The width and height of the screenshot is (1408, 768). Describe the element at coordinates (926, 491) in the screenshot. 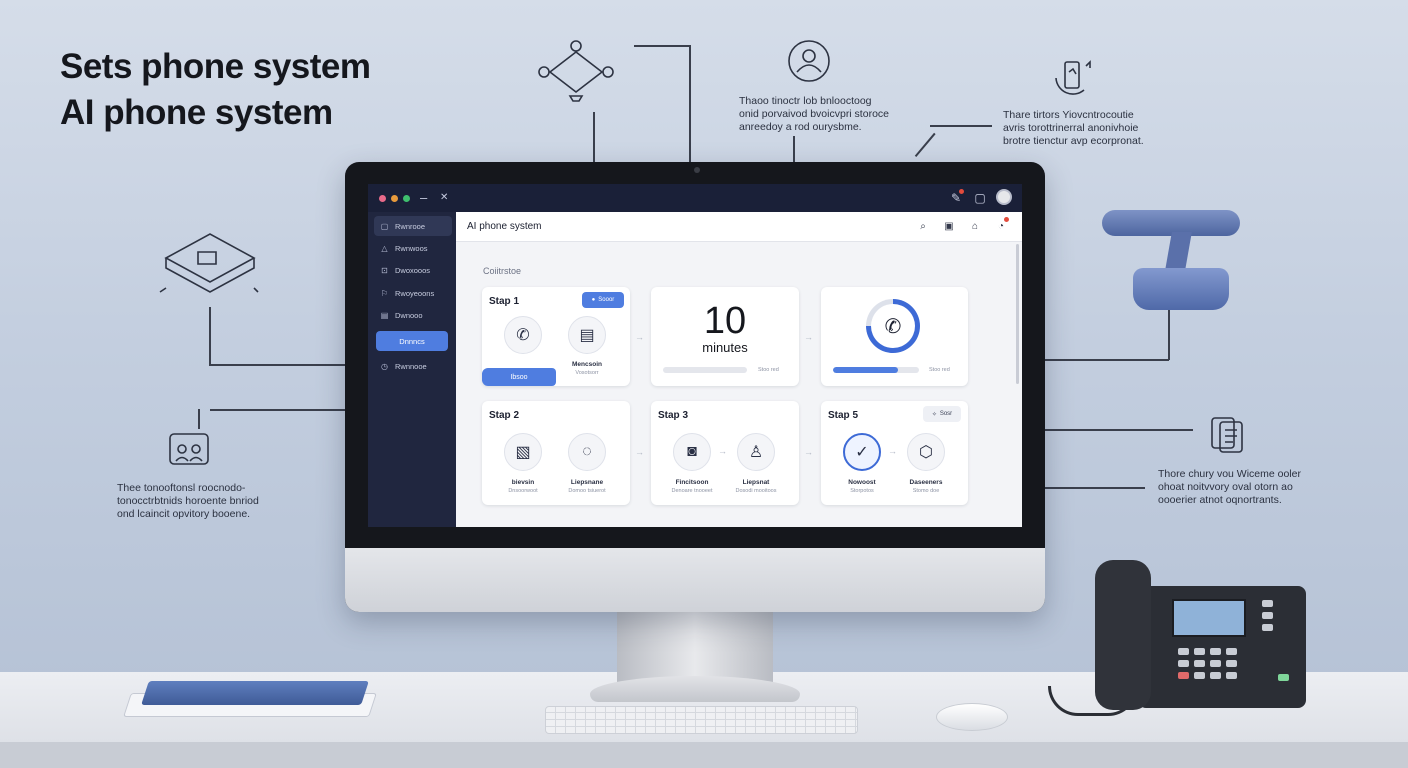

I see `step-5-item-2-sub: Stomo doe` at that location.